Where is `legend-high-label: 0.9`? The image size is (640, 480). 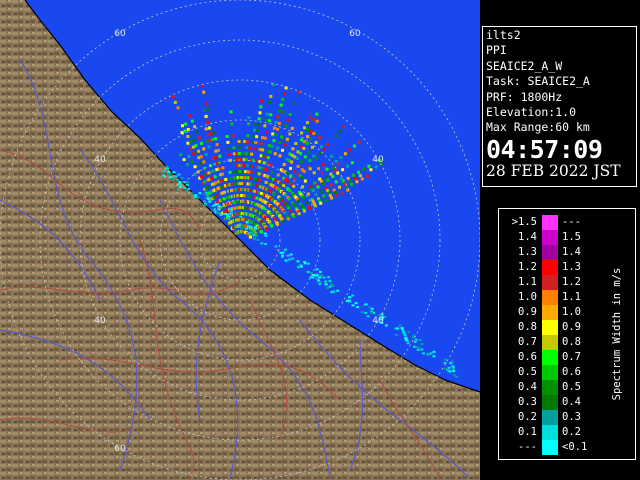 legend-high-label: 0.9 is located at coordinates (571, 327).